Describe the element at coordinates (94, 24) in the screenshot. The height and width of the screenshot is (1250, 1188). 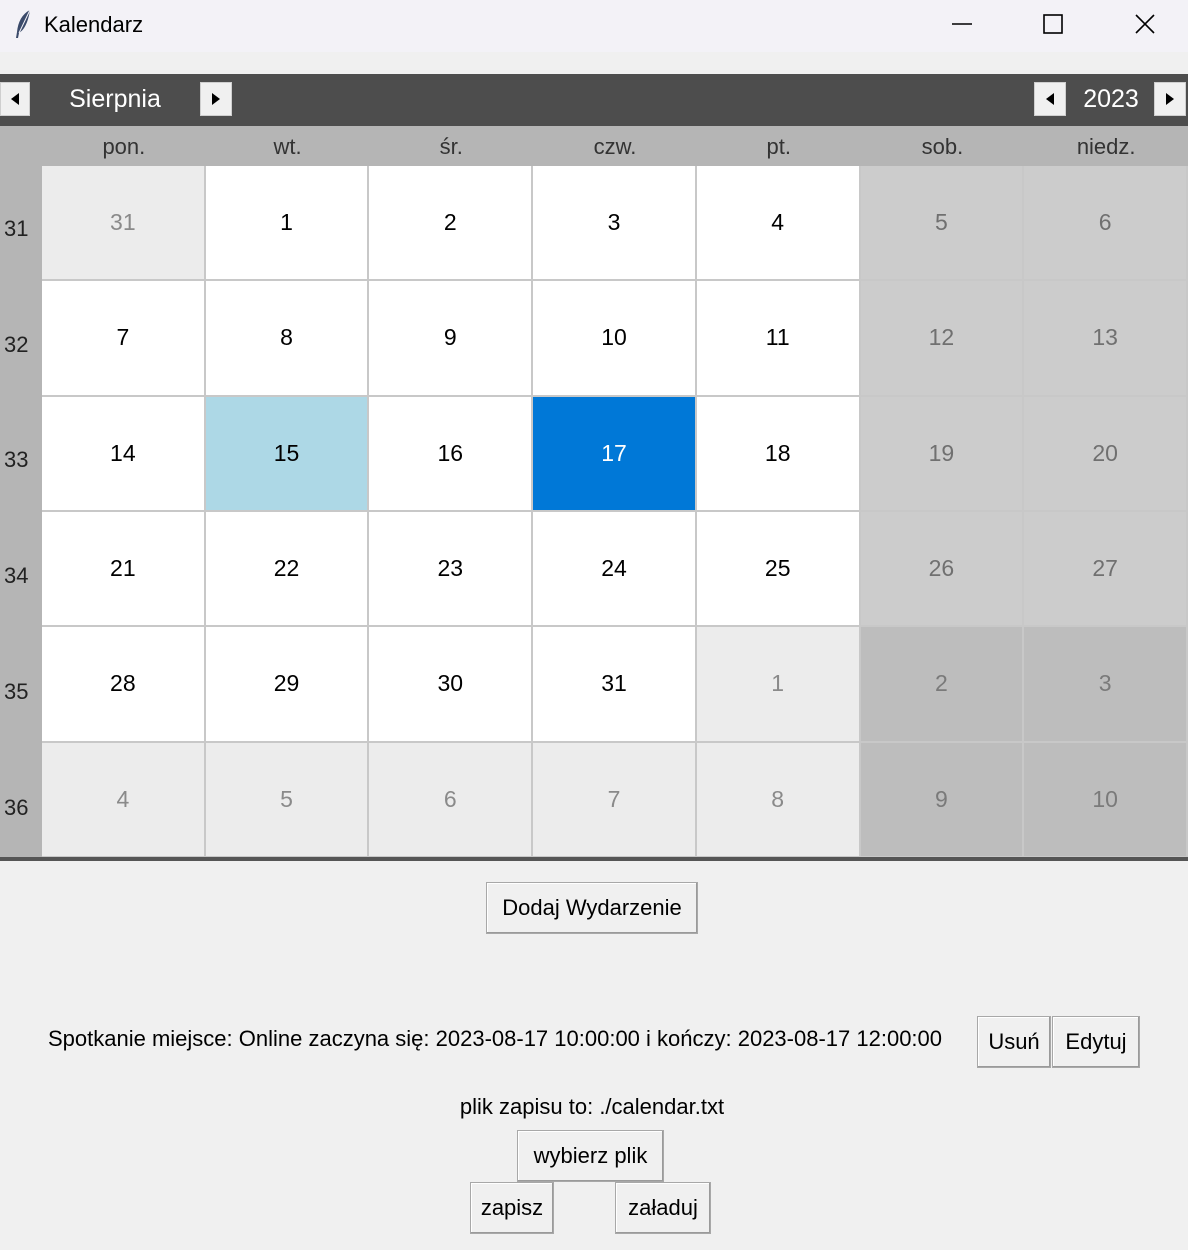
I see `window-title: Kalendarz` at that location.